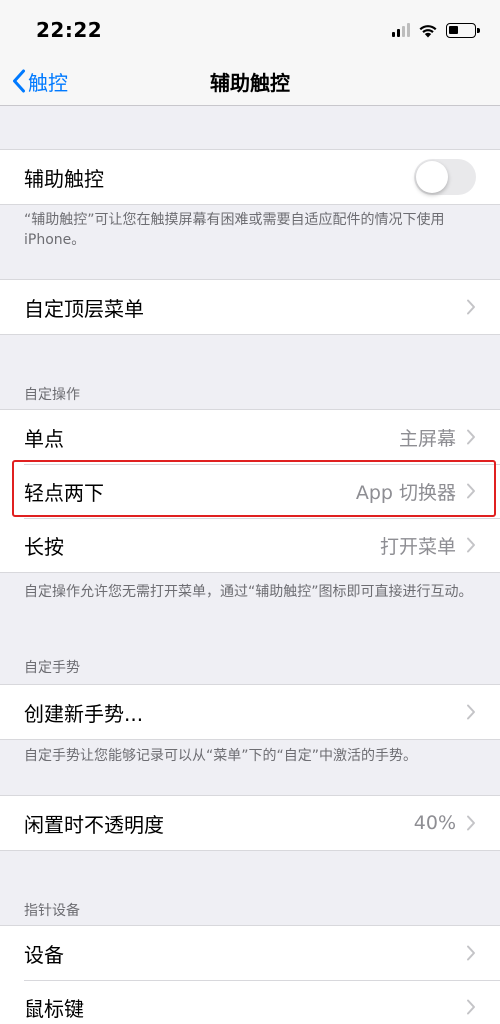  I want to click on page-title: 辅助触控, so click(250, 83).